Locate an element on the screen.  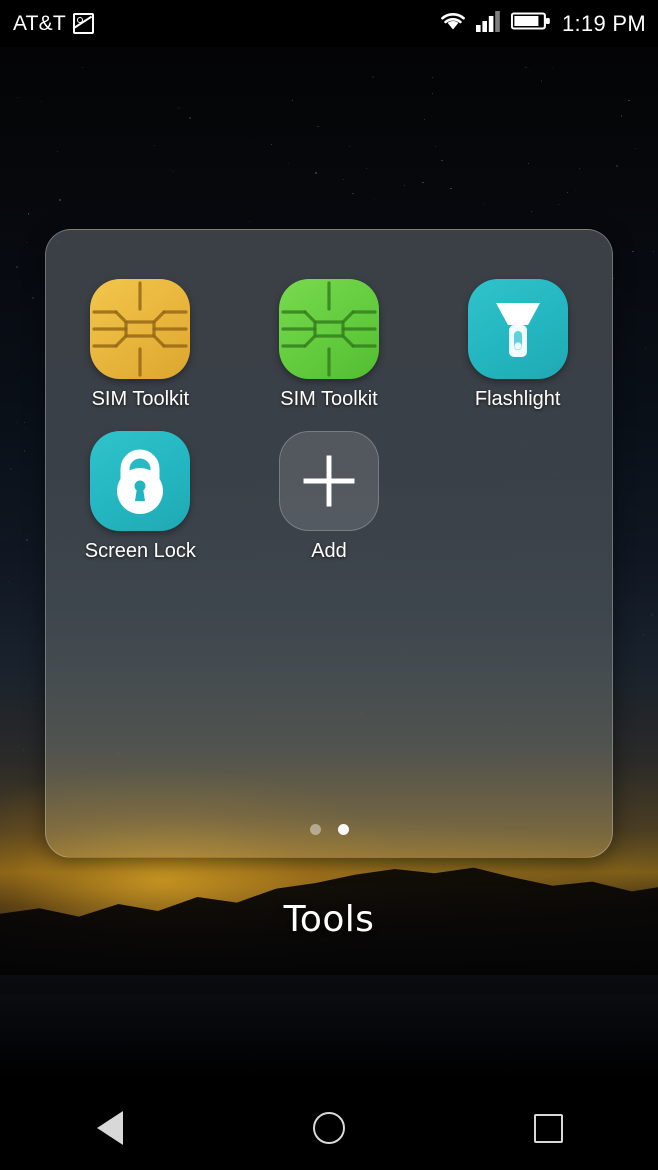
flashlight-icon is located at coordinates (517, 329).